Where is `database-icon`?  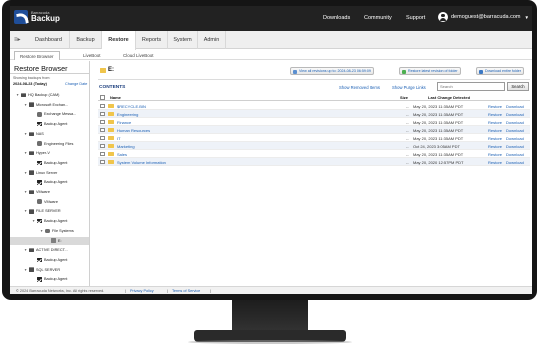 database-icon is located at coordinates (39, 114).